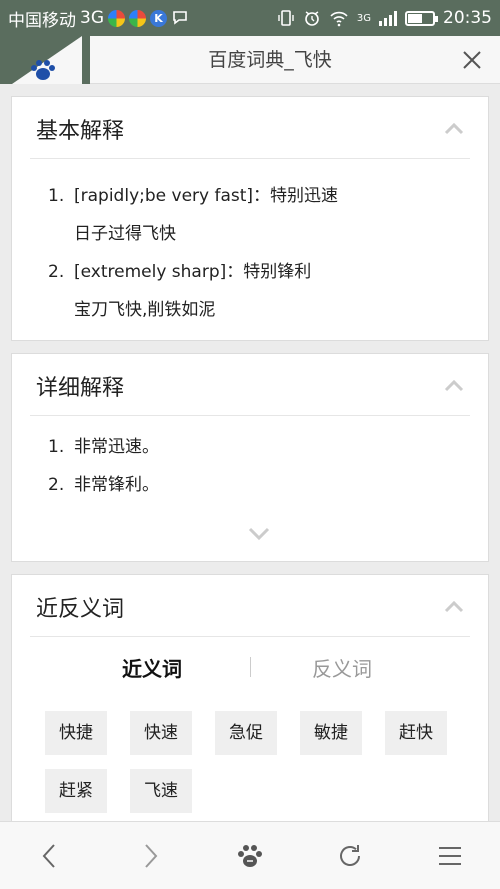  Describe the element at coordinates (193, 272) in the screenshot. I see `definition-text: [extremely sharp]：特别锋利` at that location.